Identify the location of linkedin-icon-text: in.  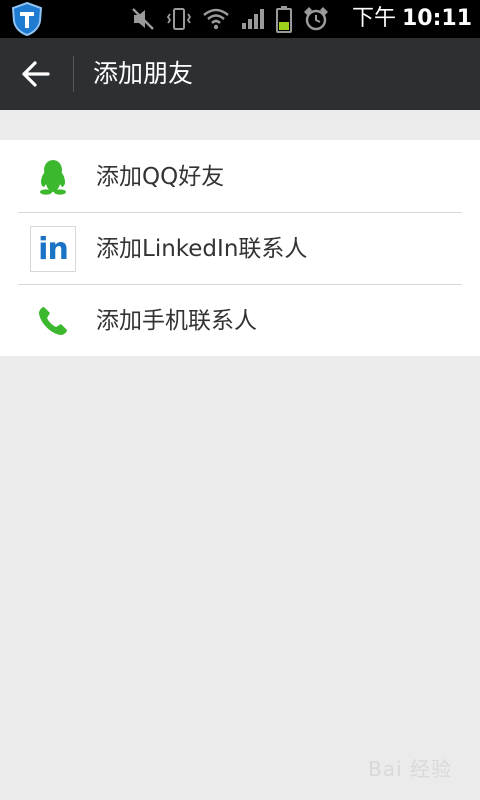
(53, 249).